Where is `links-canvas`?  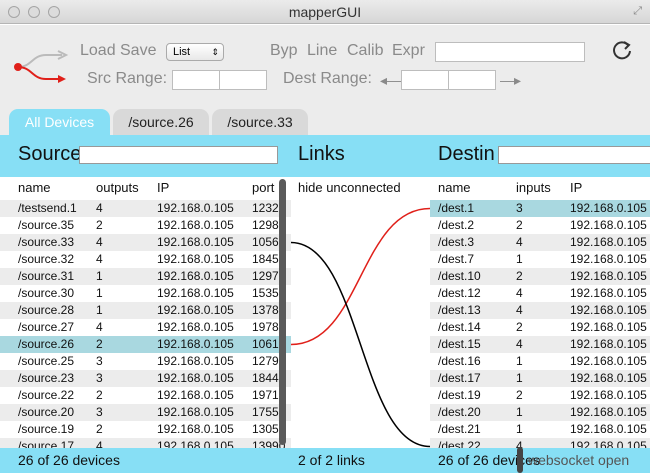 links-canvas is located at coordinates (360, 324).